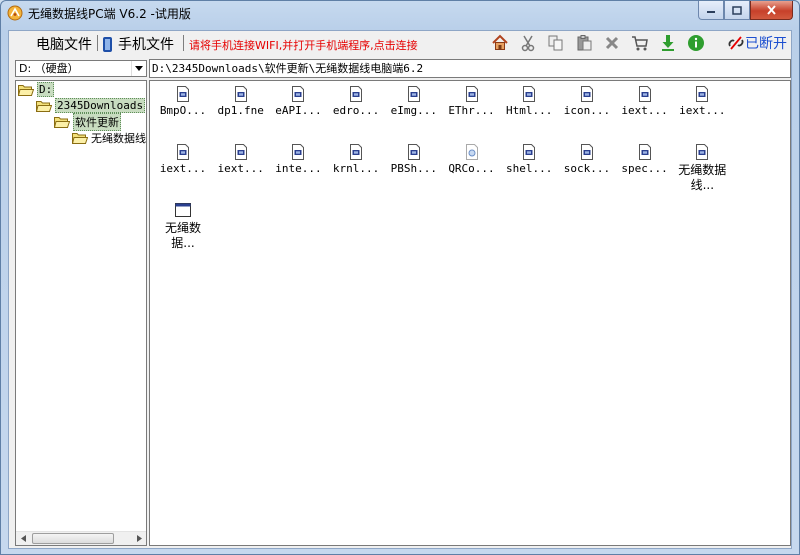  I want to click on tab-phone-label: 手机文件, so click(146, 45).